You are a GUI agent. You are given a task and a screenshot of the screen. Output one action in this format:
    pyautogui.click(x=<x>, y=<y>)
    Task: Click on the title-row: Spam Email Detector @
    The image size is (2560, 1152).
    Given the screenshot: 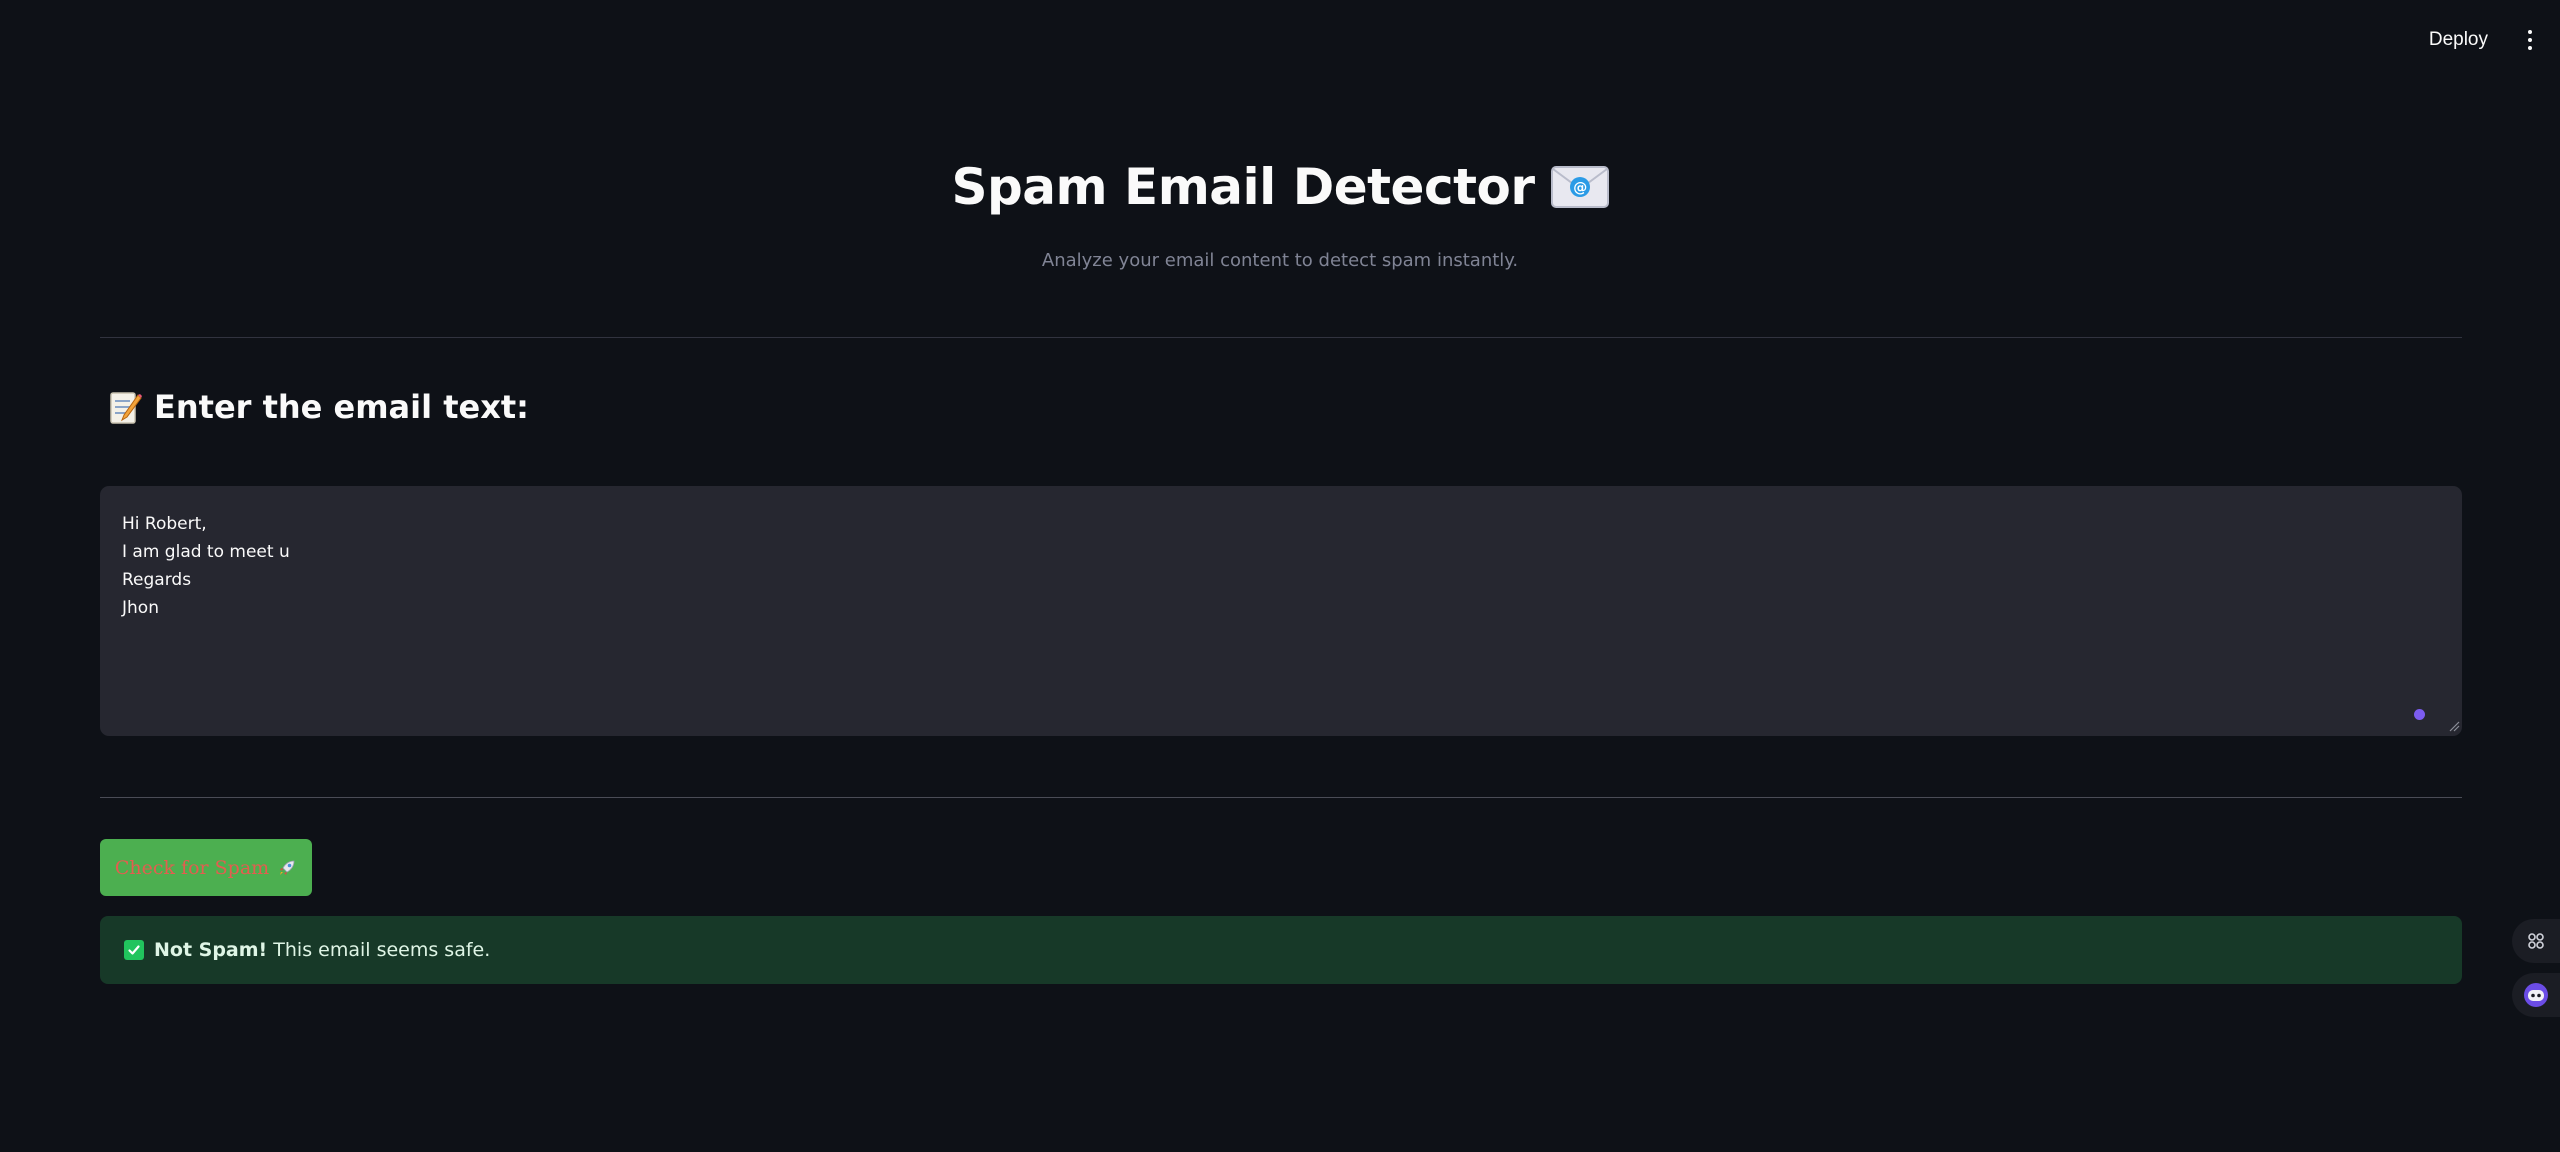 What is the action you would take?
    pyautogui.click(x=1280, y=187)
    